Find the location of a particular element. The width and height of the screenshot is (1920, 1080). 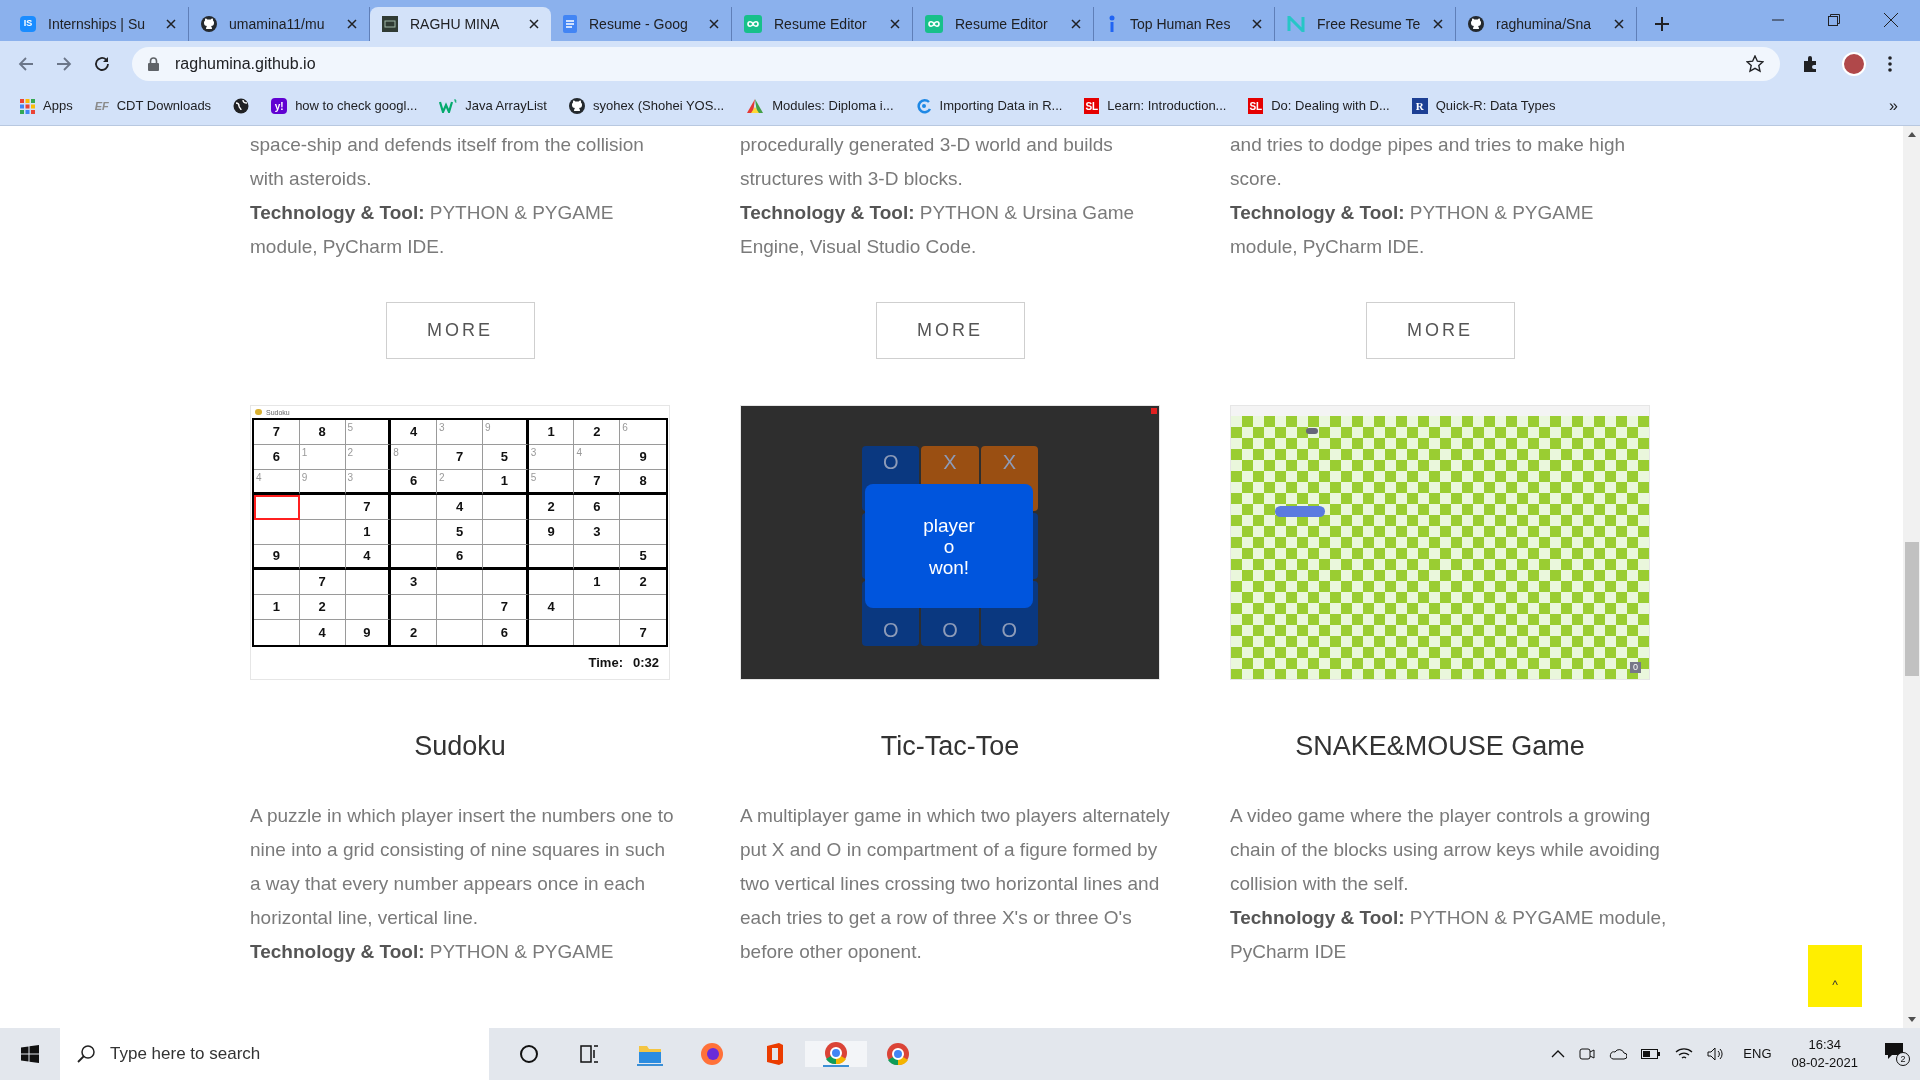

sudoku-cell: 5 is located at coordinates (460, 532).